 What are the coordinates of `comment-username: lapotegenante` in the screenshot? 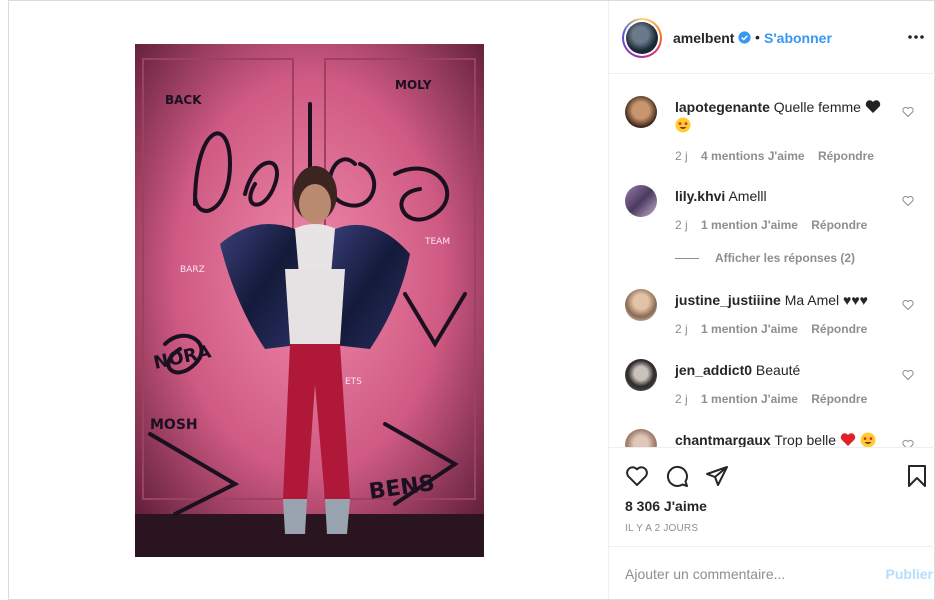 It's located at (722, 107).